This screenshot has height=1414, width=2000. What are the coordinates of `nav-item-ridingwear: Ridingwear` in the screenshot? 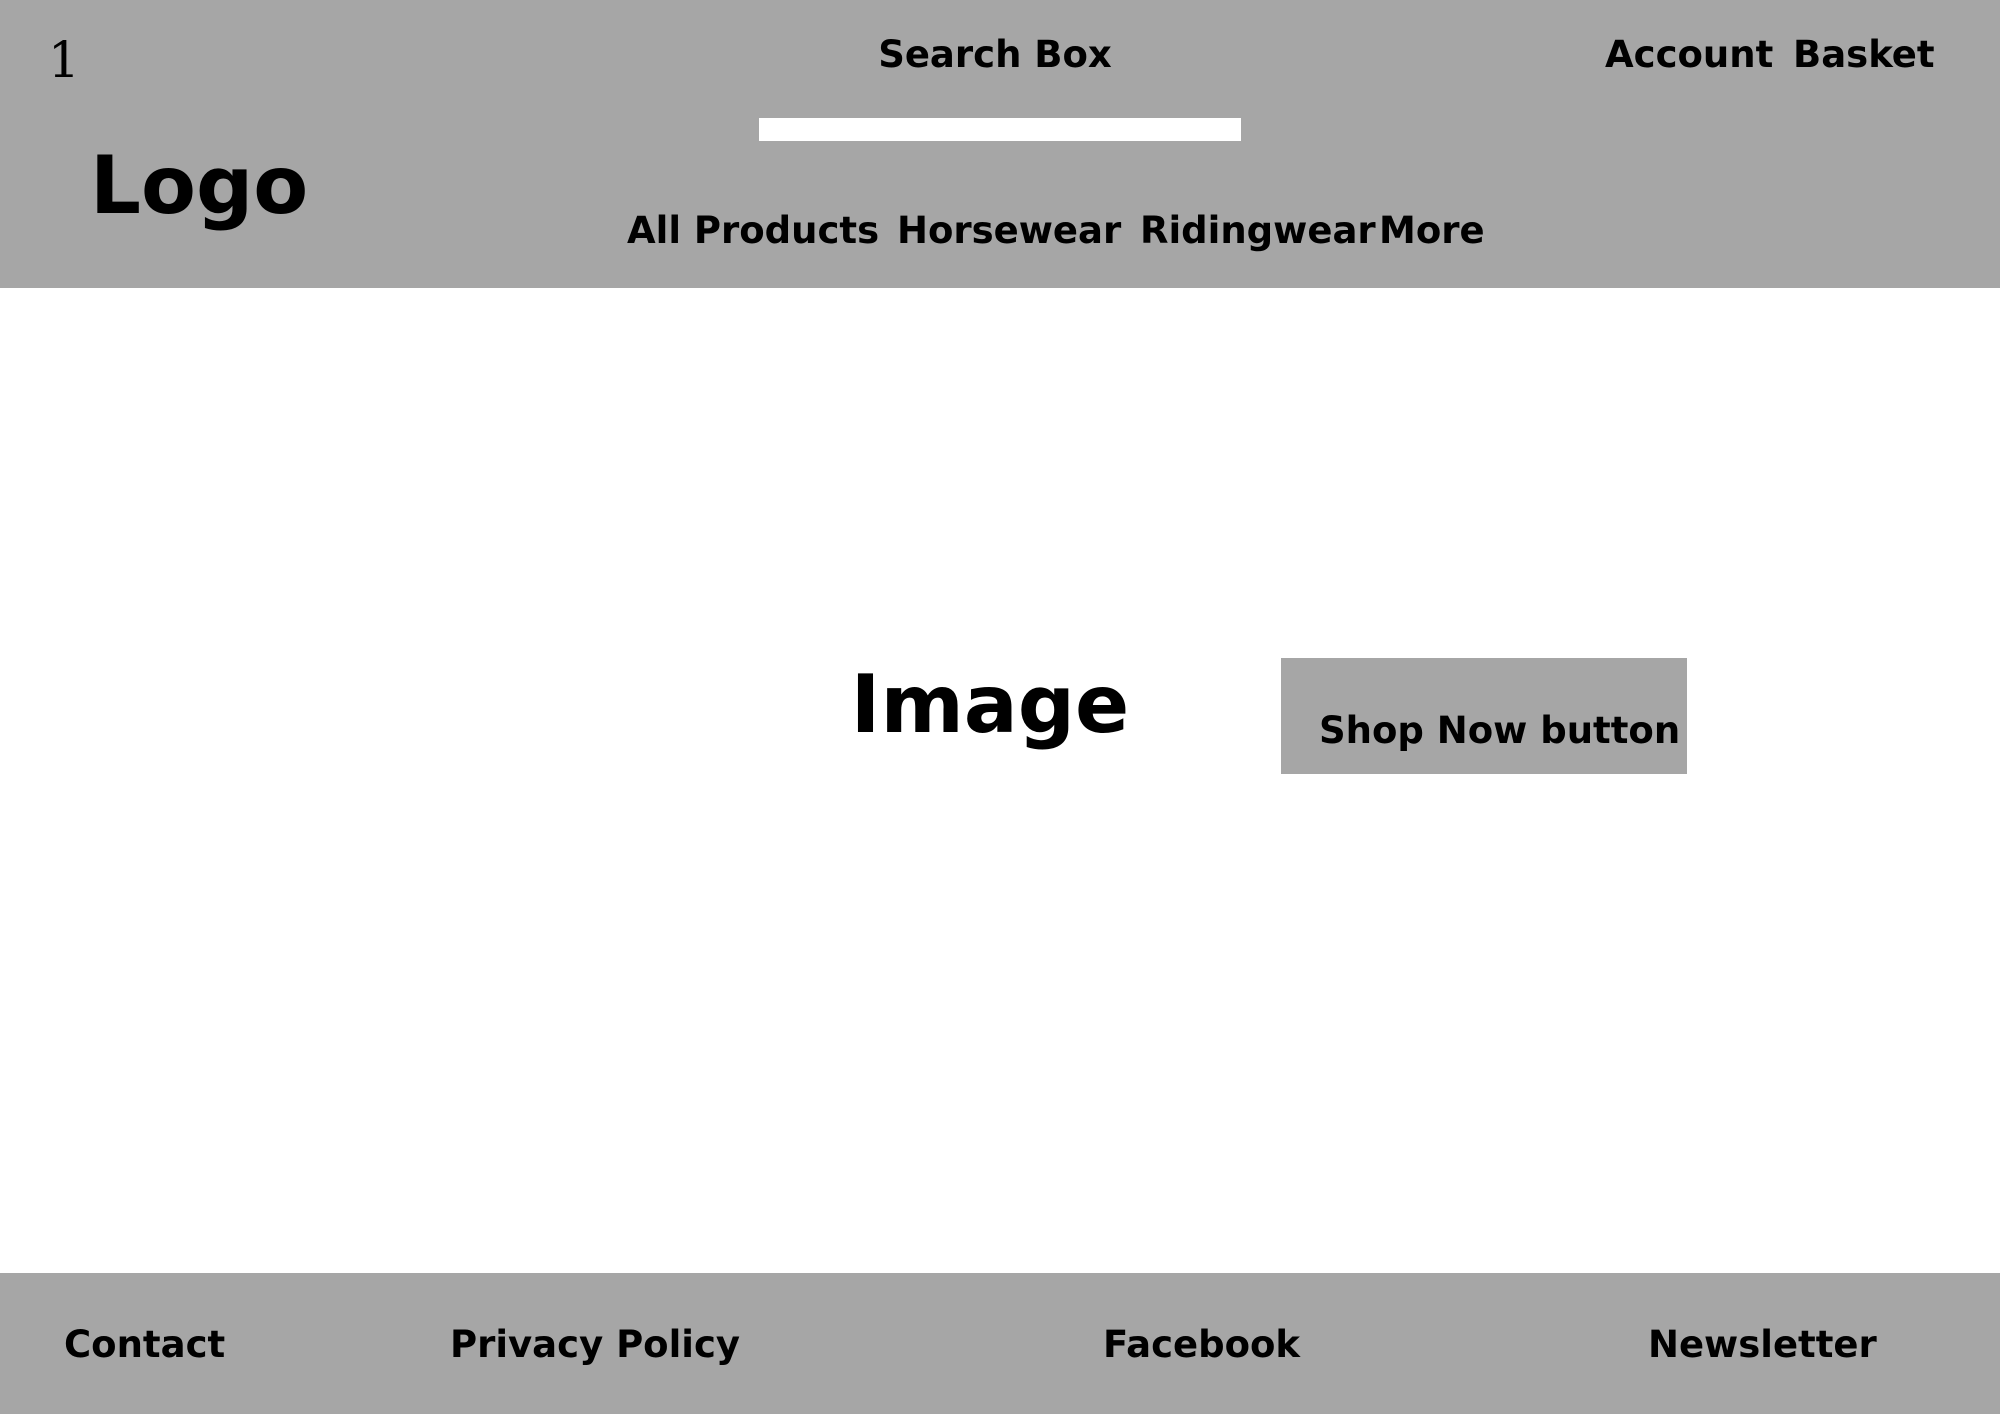 It's located at (1258, 231).